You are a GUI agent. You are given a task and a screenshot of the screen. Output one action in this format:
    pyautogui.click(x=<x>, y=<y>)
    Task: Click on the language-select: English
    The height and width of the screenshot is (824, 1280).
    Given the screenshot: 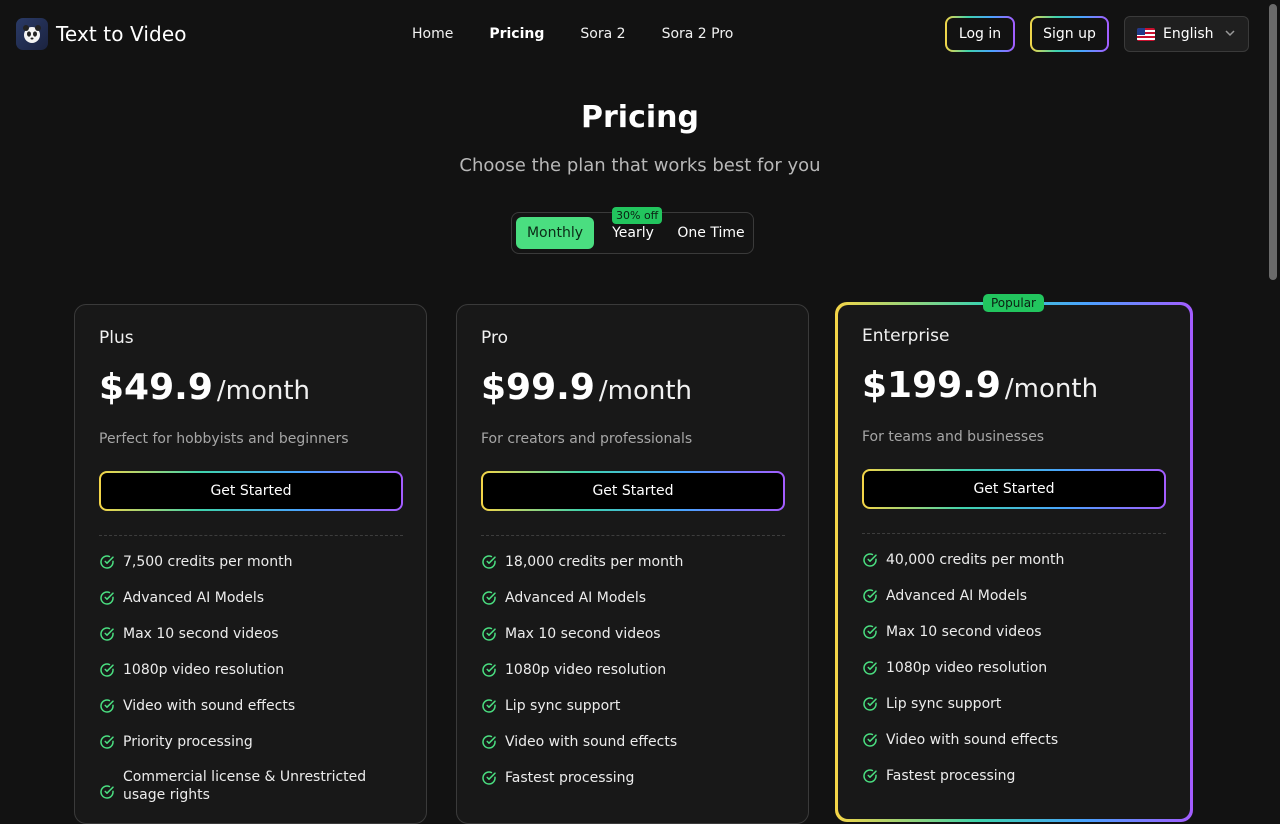 What is the action you would take?
    pyautogui.click(x=1186, y=34)
    